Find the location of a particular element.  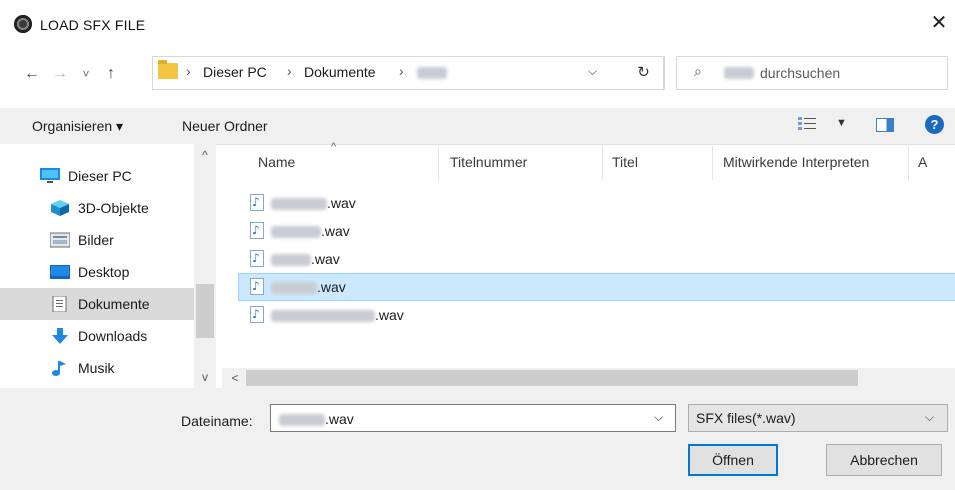

sidebar-item-desktop: Desktop is located at coordinates (97, 272).